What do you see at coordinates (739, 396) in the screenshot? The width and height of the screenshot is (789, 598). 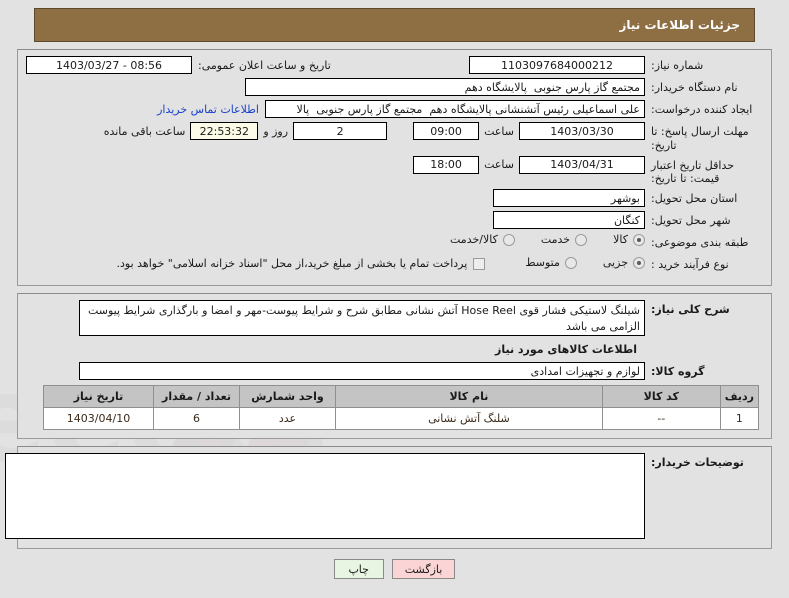 I see `th-index: ردیف` at bounding box center [739, 396].